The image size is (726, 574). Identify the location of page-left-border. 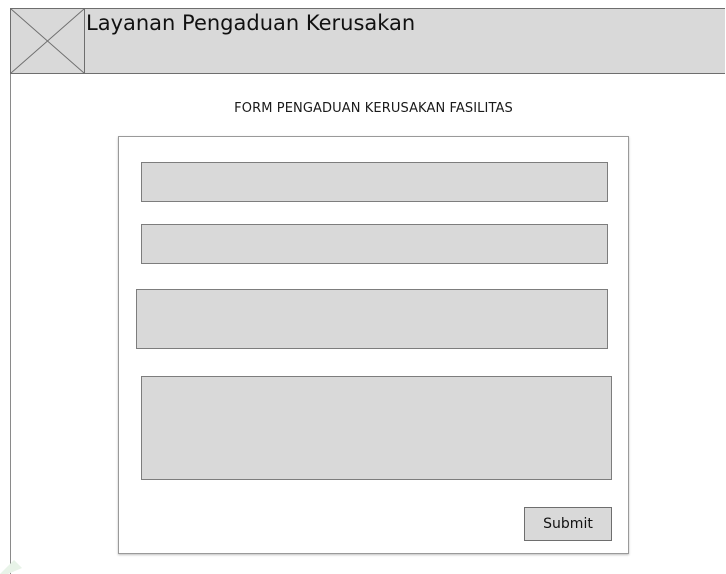
(10, 324).